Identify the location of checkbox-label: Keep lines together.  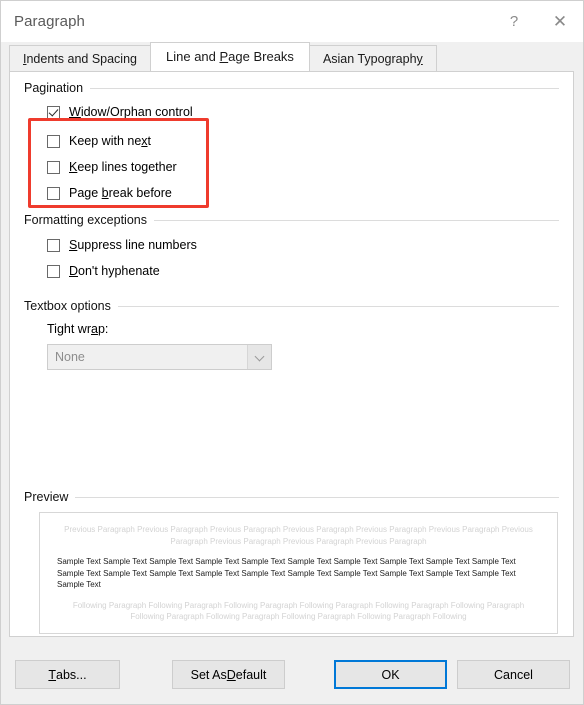
(123, 167).